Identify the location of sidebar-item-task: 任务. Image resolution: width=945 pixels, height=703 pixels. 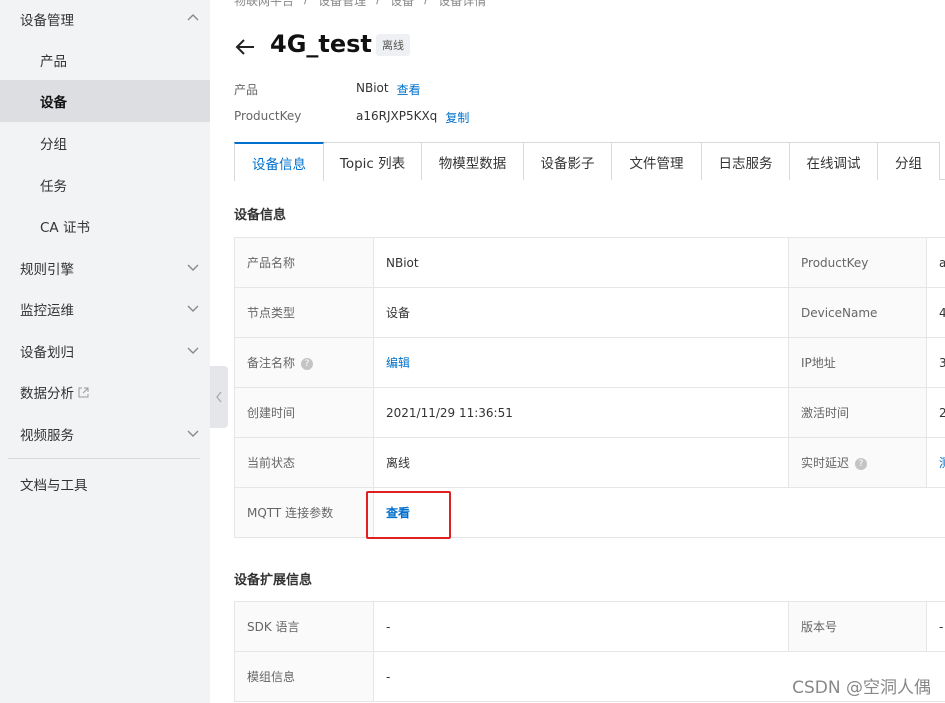
(105, 185).